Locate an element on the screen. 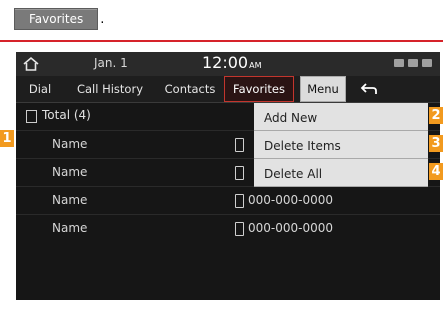 The image size is (443, 310). status-icons is located at coordinates (413, 63).